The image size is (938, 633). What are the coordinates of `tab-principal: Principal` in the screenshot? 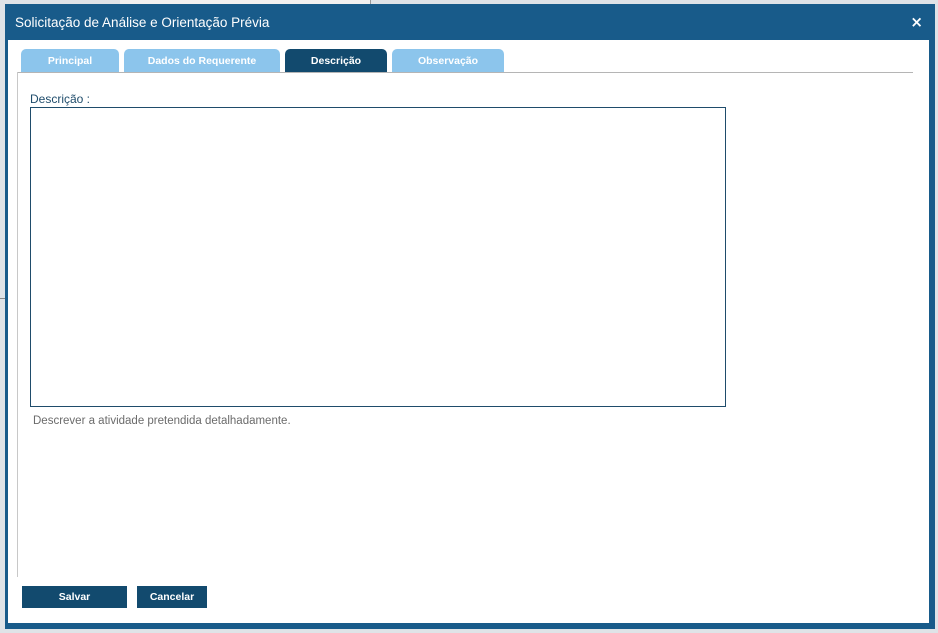 It's located at (70, 60).